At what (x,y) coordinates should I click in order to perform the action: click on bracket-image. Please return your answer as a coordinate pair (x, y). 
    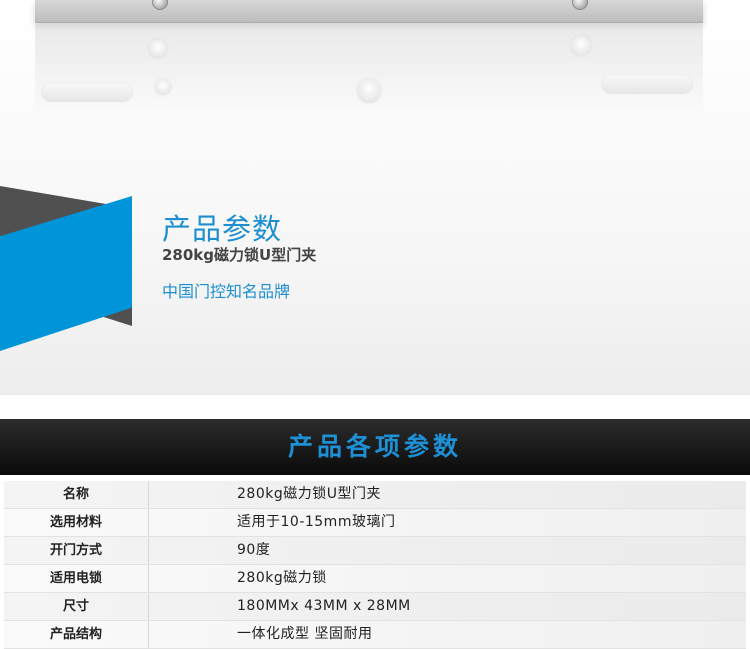
    Looking at the image, I should click on (369, 11).